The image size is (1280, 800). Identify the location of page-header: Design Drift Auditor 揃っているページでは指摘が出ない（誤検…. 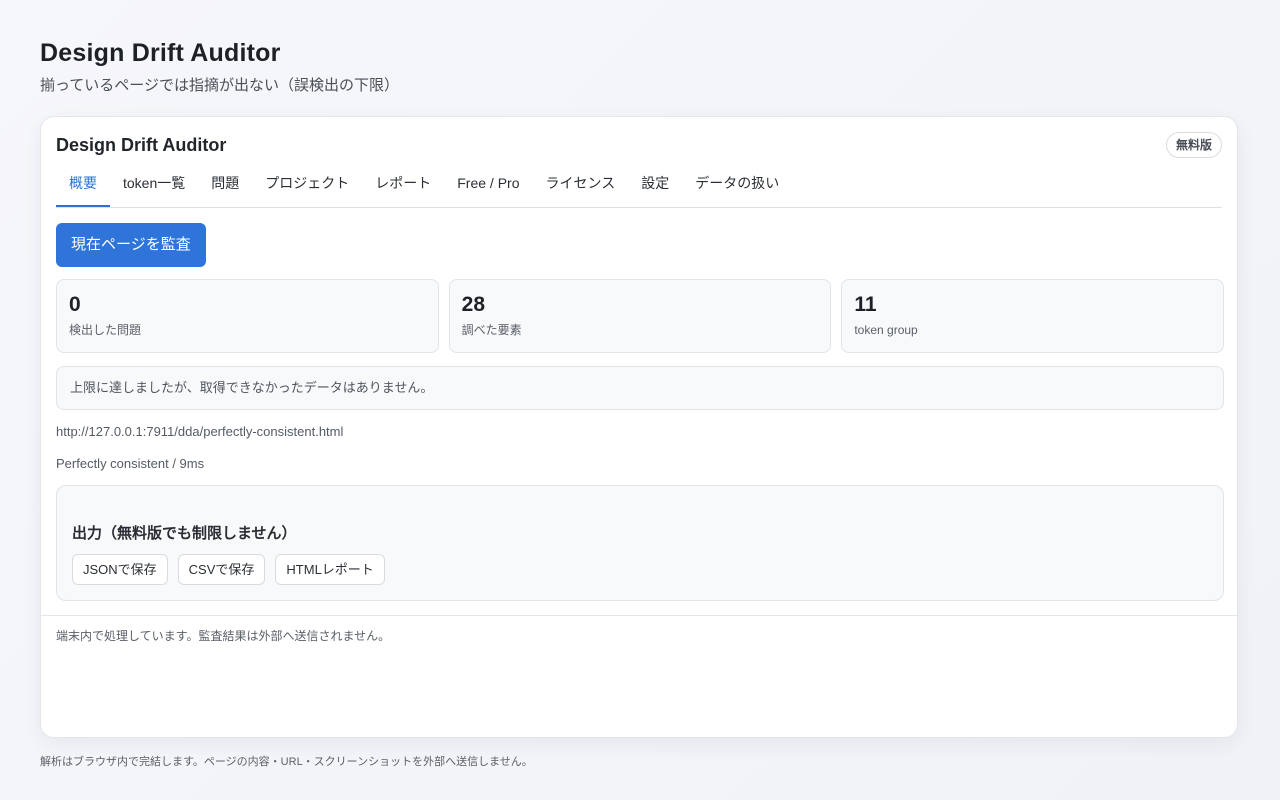
(219, 67).